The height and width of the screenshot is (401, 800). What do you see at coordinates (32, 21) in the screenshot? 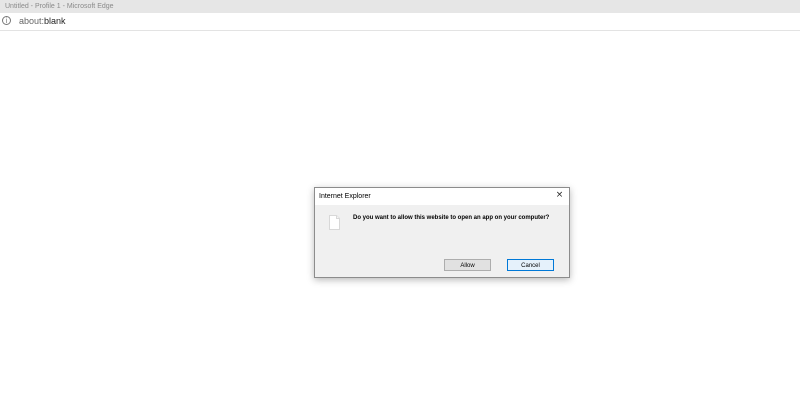
I see `url-scheme: about:` at bounding box center [32, 21].